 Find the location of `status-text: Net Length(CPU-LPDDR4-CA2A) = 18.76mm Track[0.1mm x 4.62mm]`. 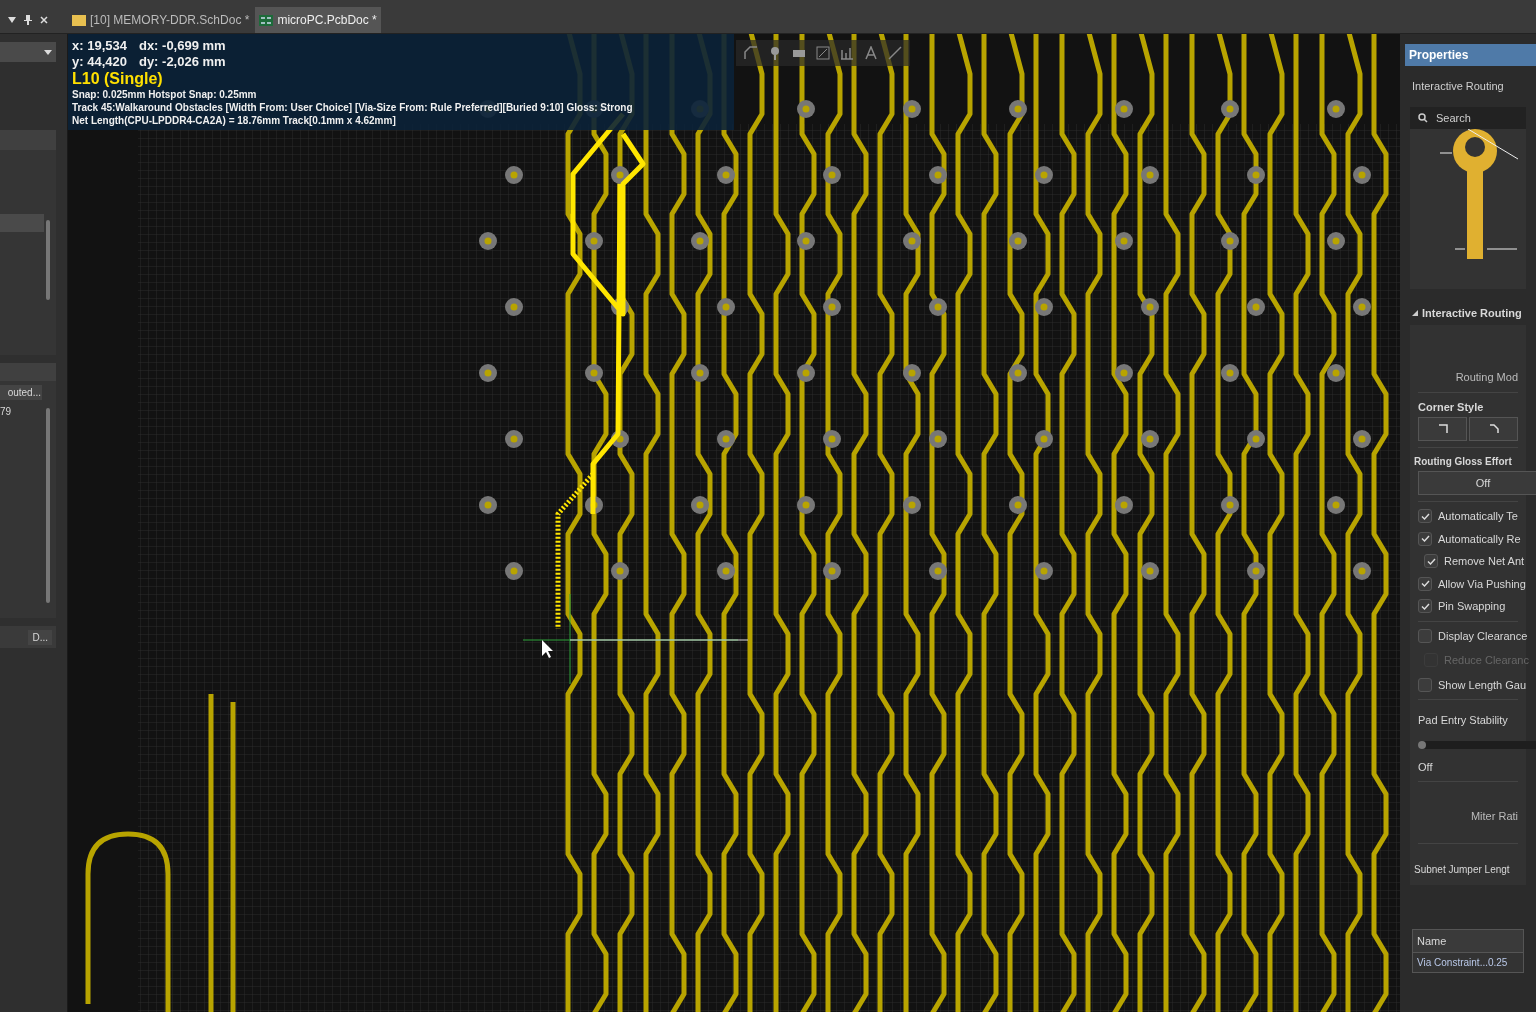

status-text: Net Length(CPU-LPDDR4-CA2A) = 18.76mm Track[0.1mm x 4.62mm] is located at coordinates (234, 120).